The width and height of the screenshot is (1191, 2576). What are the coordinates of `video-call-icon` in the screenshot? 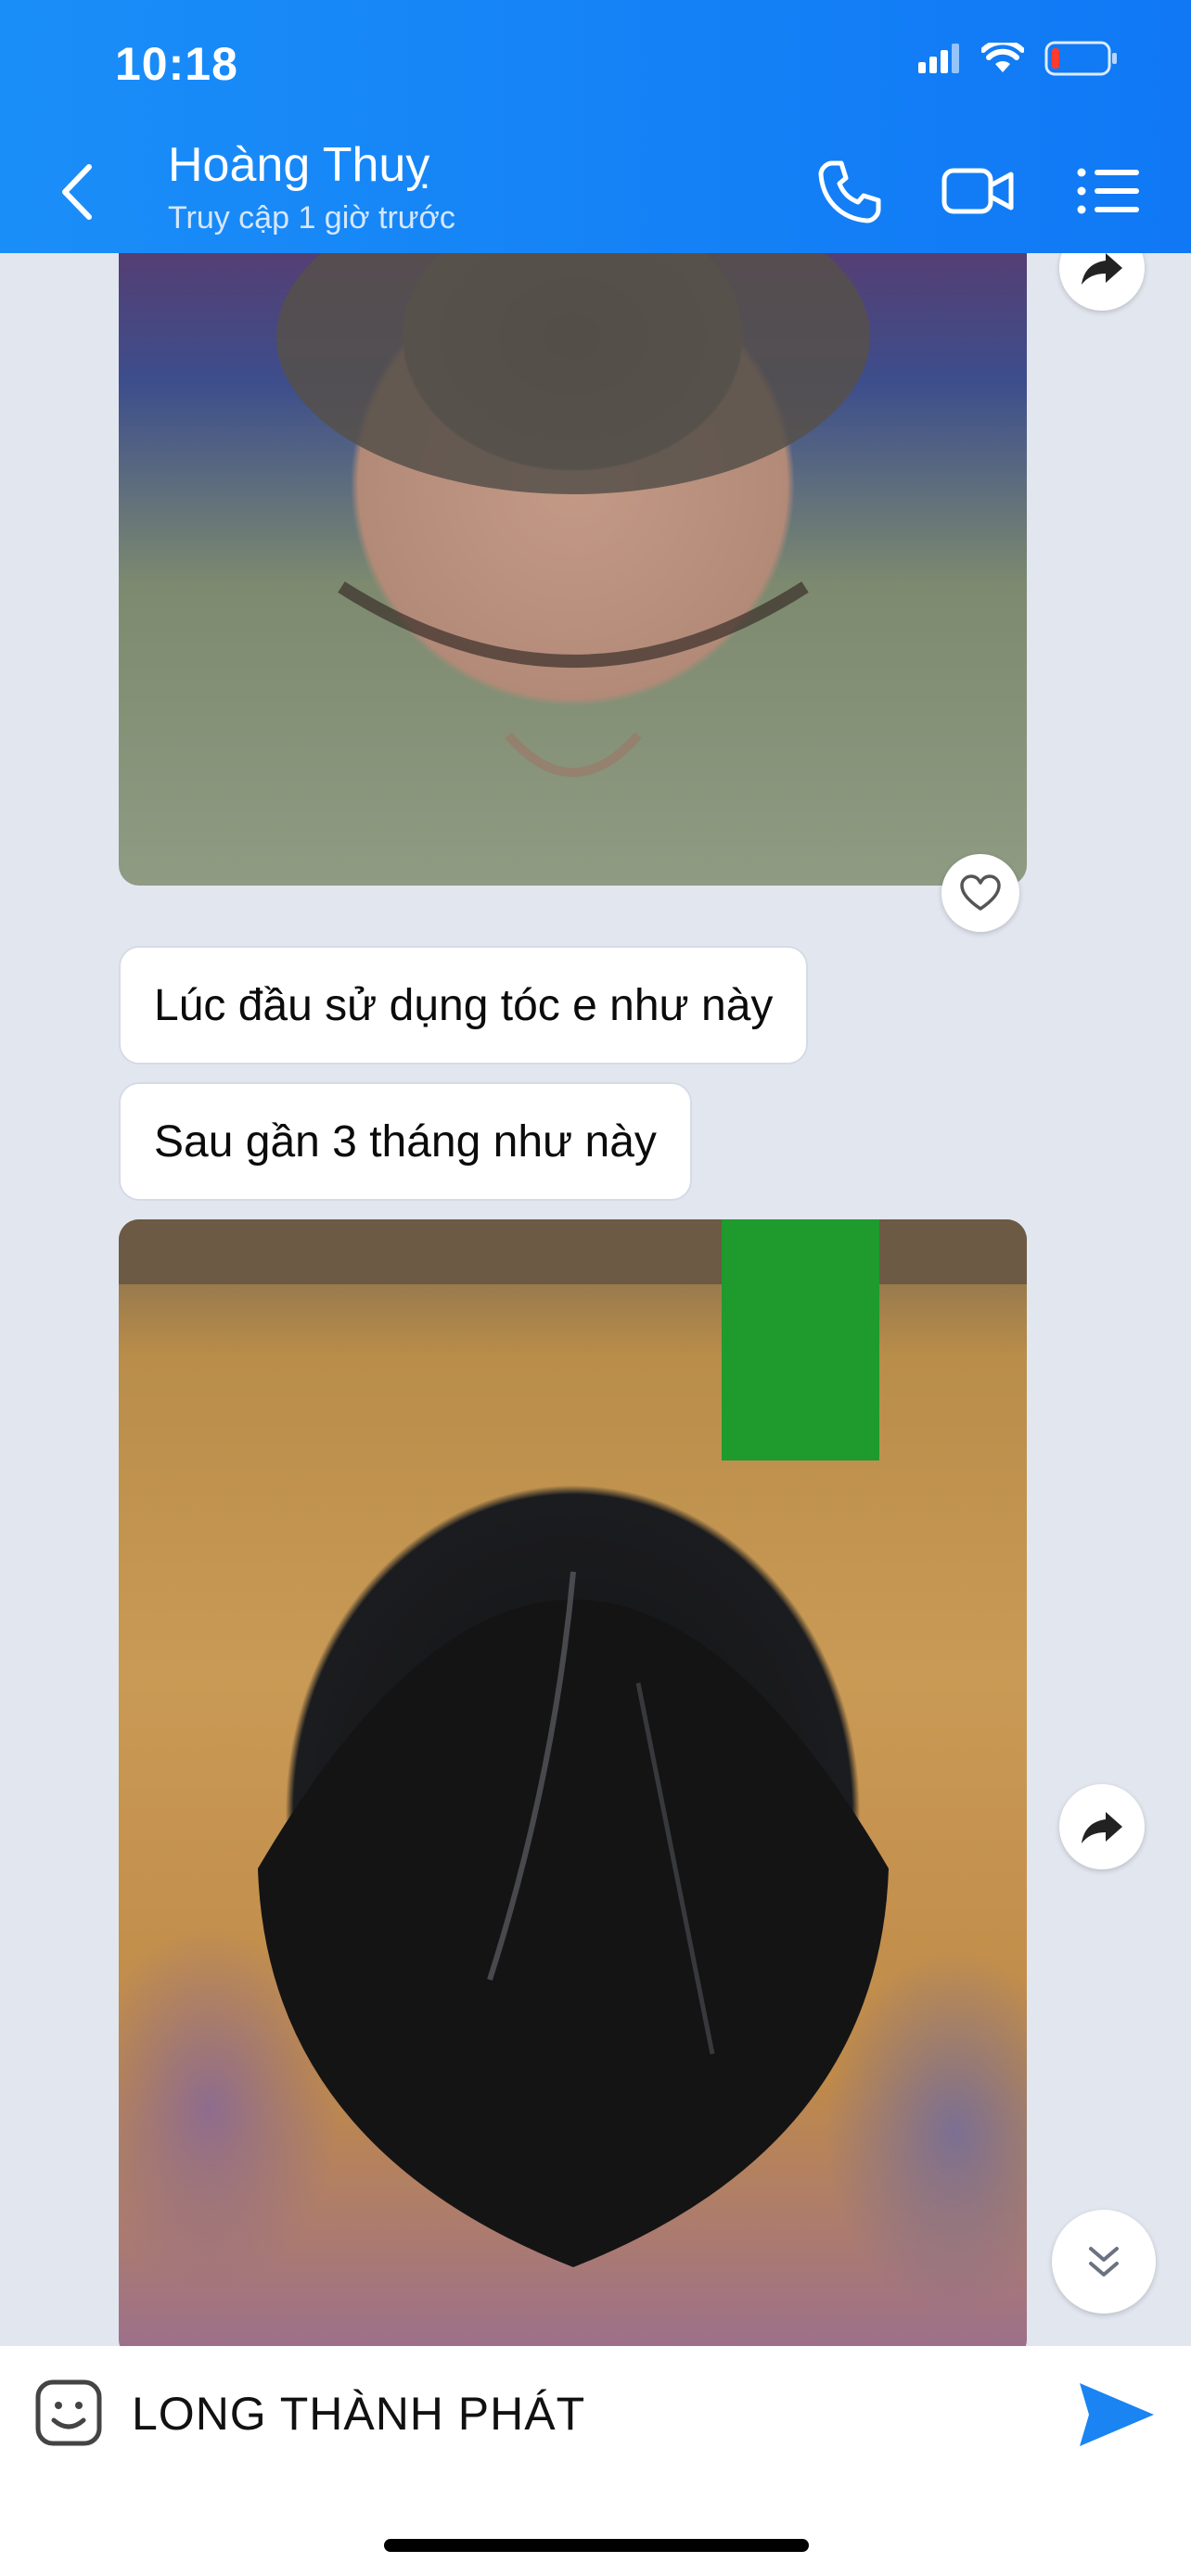 It's located at (978, 191).